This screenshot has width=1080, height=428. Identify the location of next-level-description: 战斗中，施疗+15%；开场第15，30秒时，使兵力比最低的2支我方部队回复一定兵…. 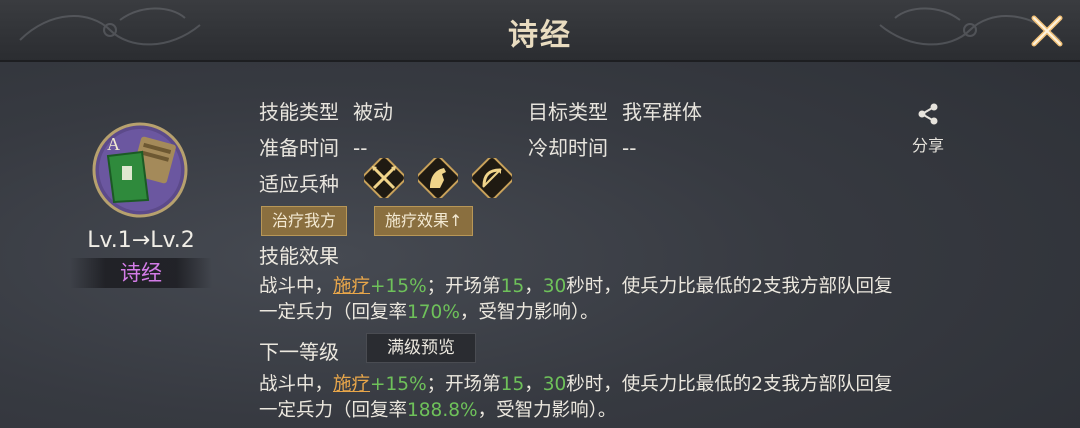
(649, 398).